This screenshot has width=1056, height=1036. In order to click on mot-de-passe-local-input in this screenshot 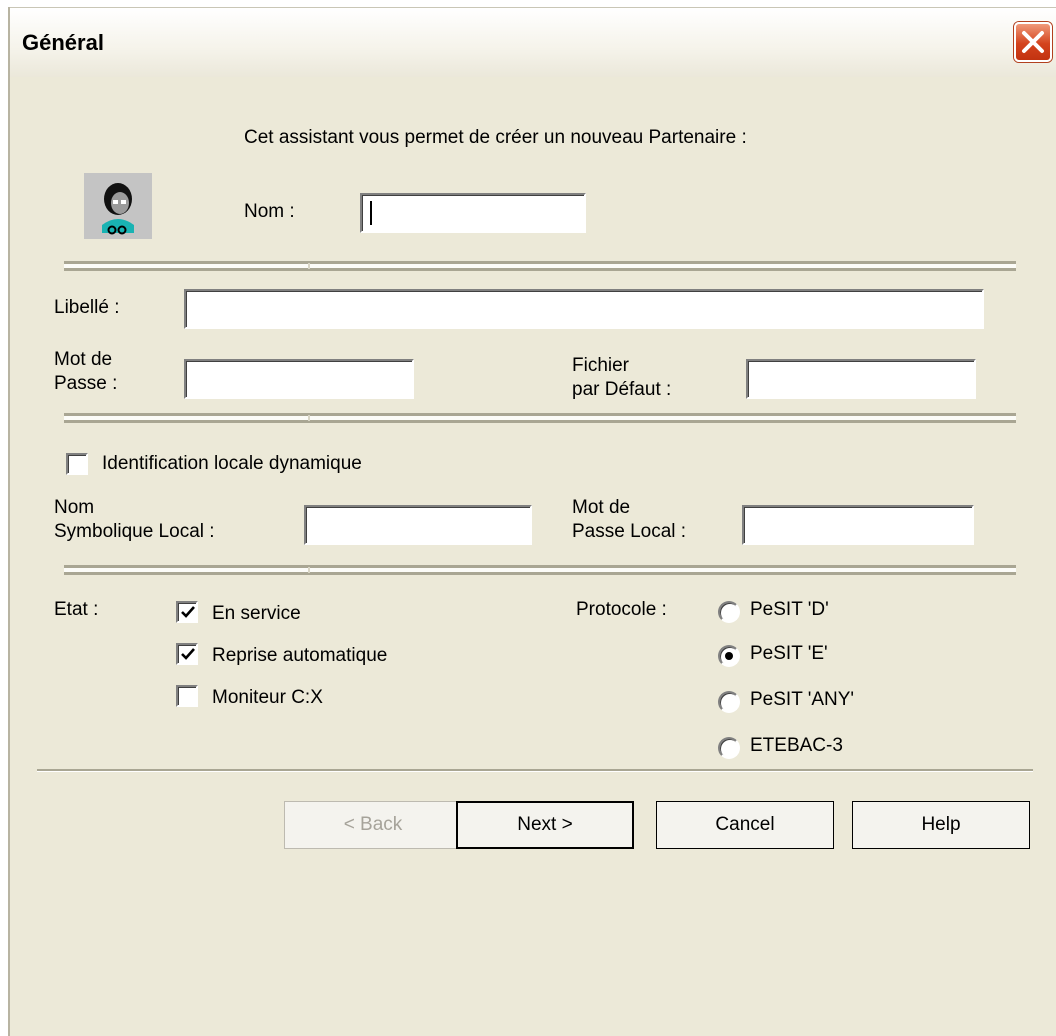, I will do `click(858, 525)`.